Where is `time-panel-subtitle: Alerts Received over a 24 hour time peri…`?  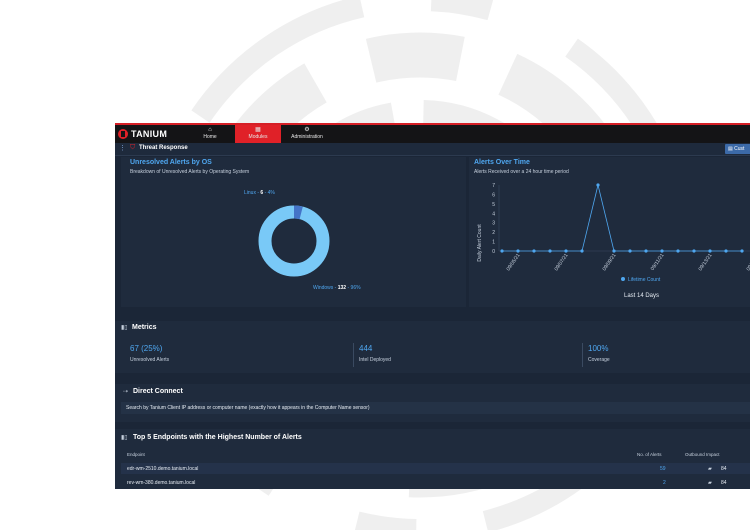 time-panel-subtitle: Alerts Received over a 24 hour time peri… is located at coordinates (521, 172).